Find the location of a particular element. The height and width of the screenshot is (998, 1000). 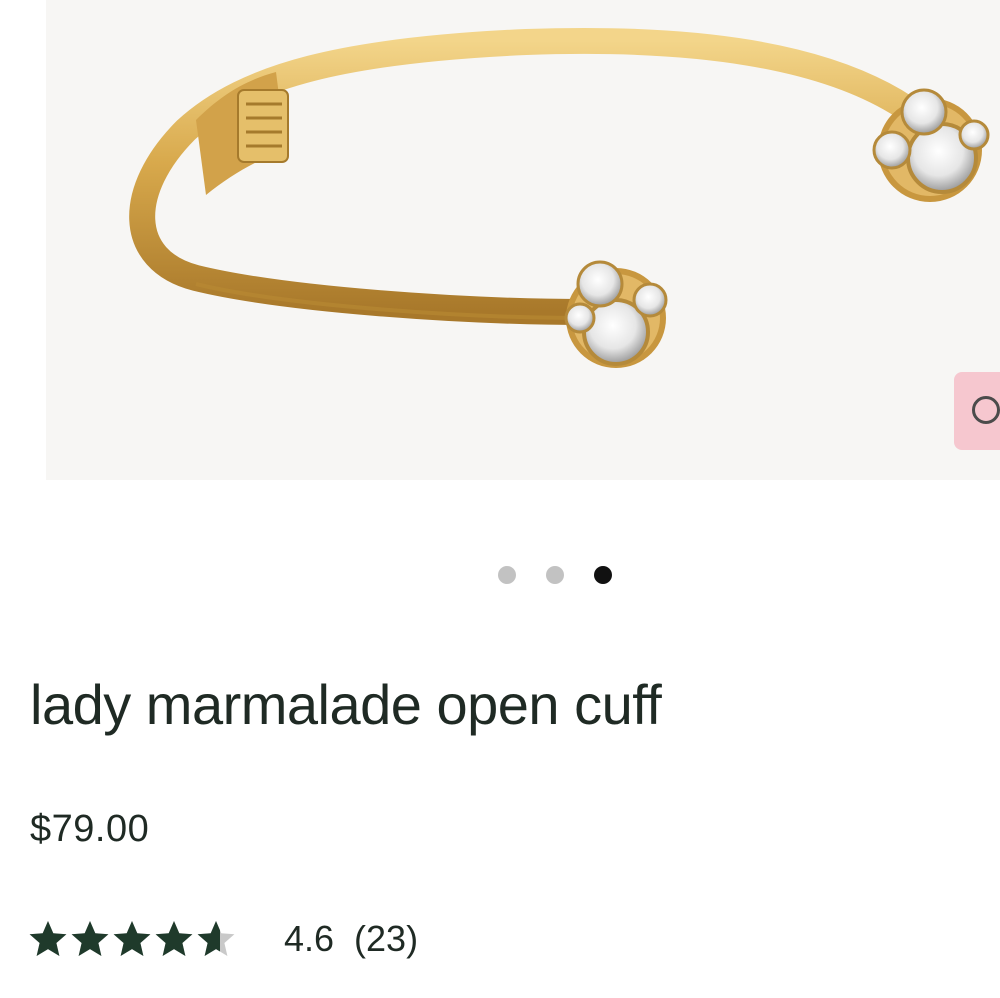

product-price: $79.00 is located at coordinates (90, 829).